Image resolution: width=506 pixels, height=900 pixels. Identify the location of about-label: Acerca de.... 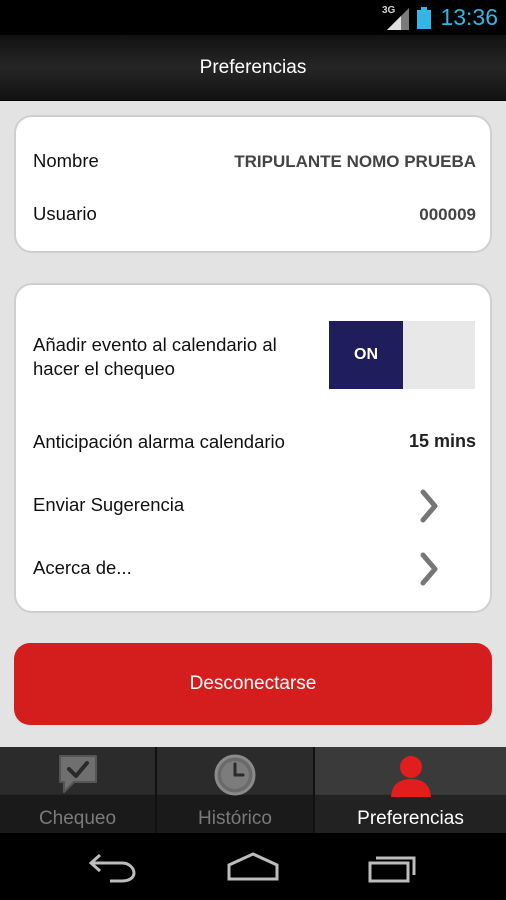
(82, 567).